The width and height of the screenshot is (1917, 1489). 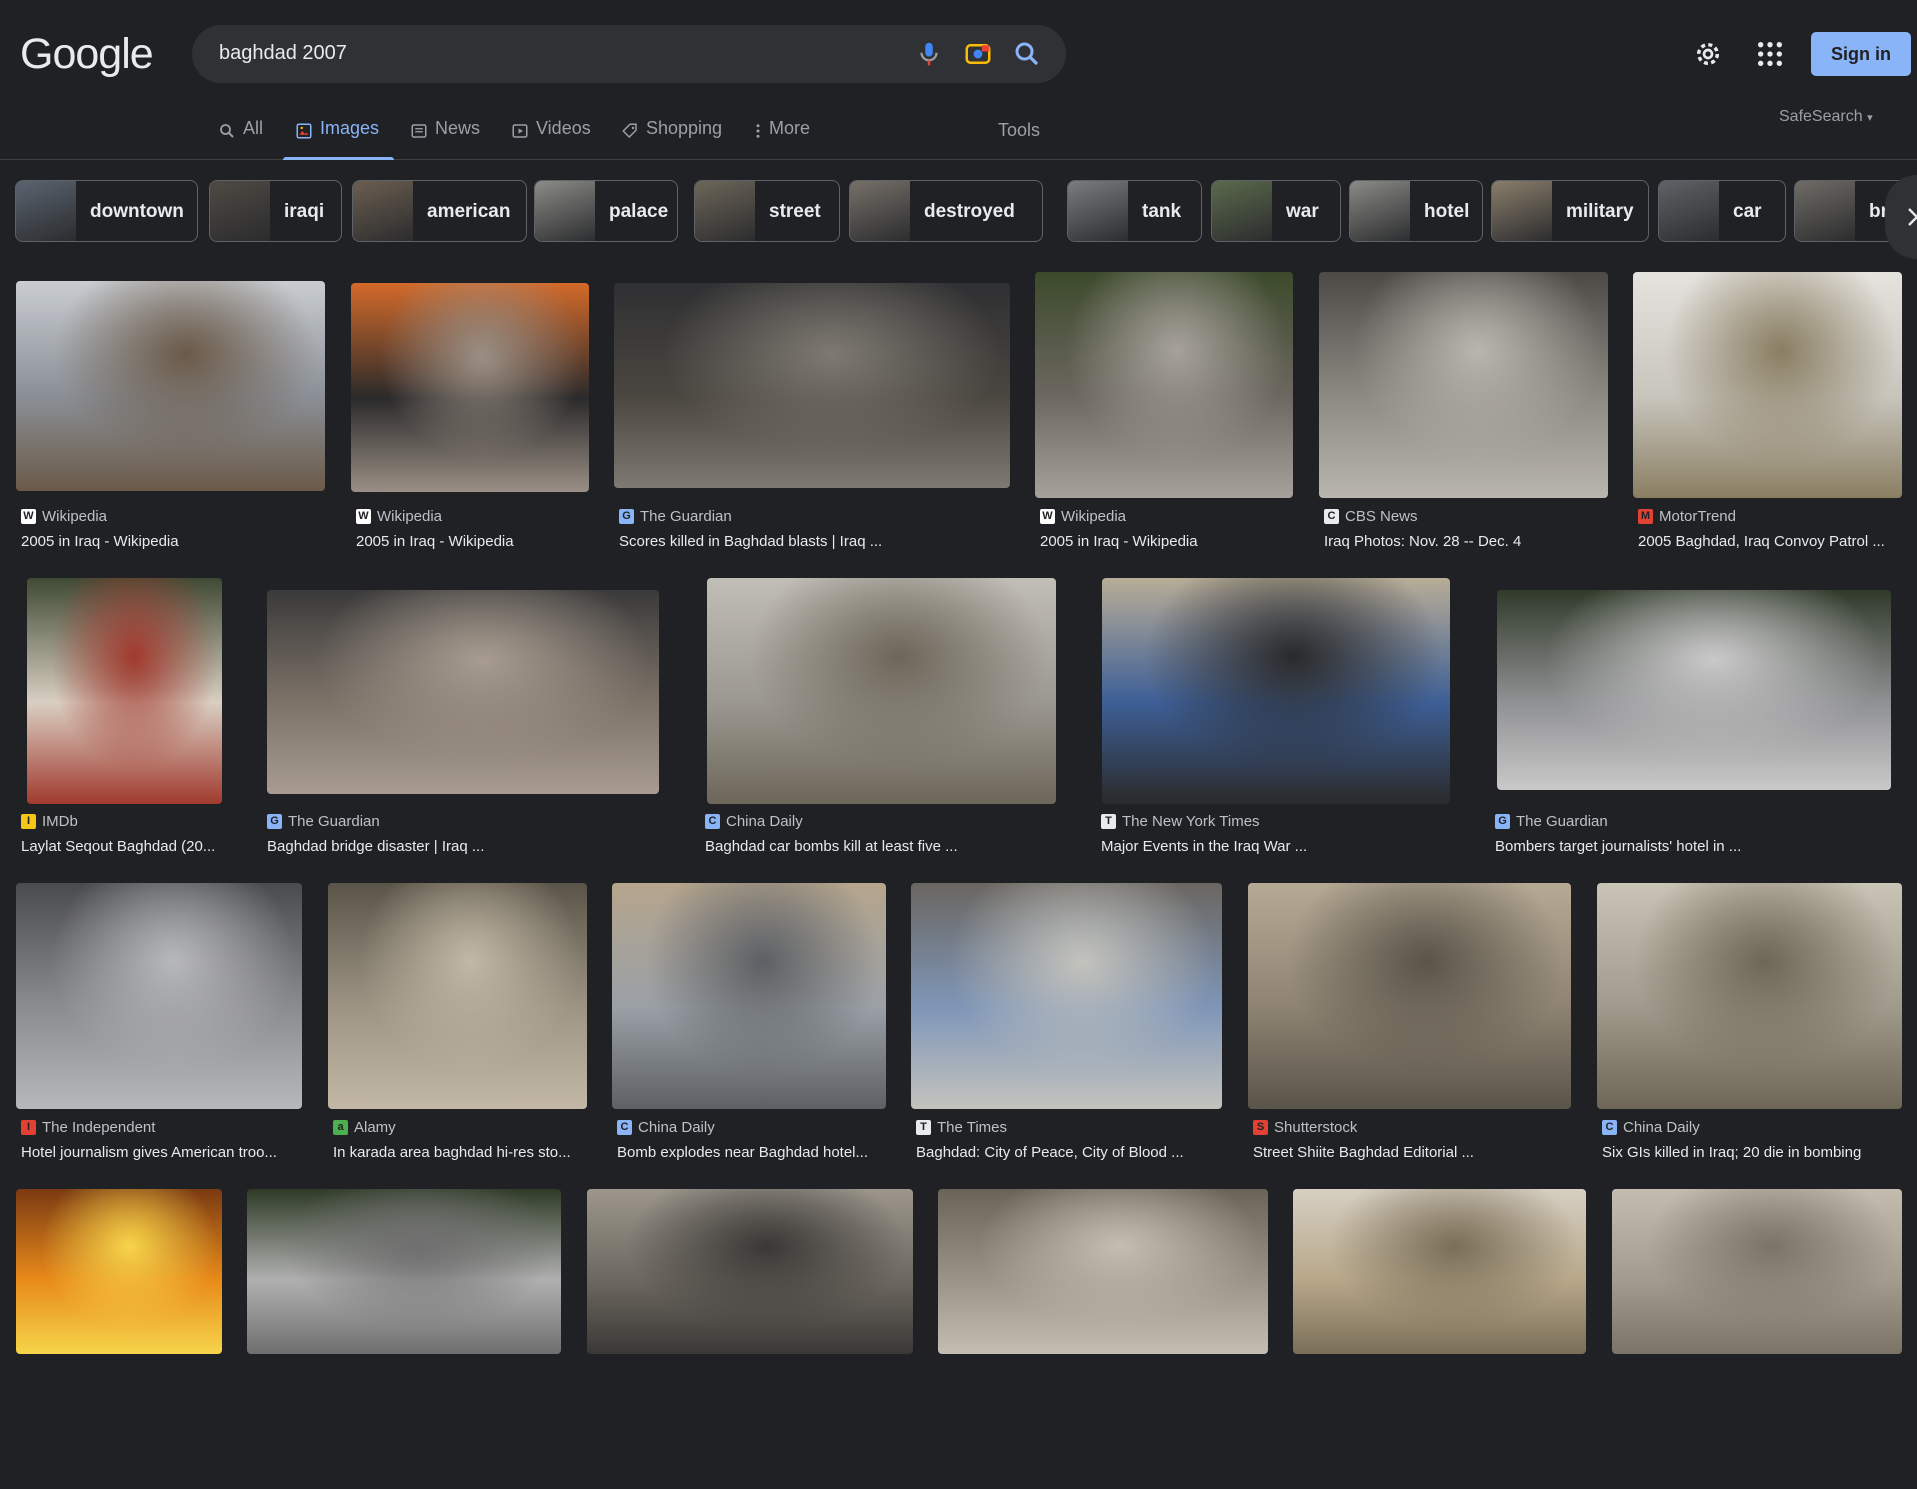 What do you see at coordinates (1276, 211) in the screenshot?
I see `chip-war: war` at bounding box center [1276, 211].